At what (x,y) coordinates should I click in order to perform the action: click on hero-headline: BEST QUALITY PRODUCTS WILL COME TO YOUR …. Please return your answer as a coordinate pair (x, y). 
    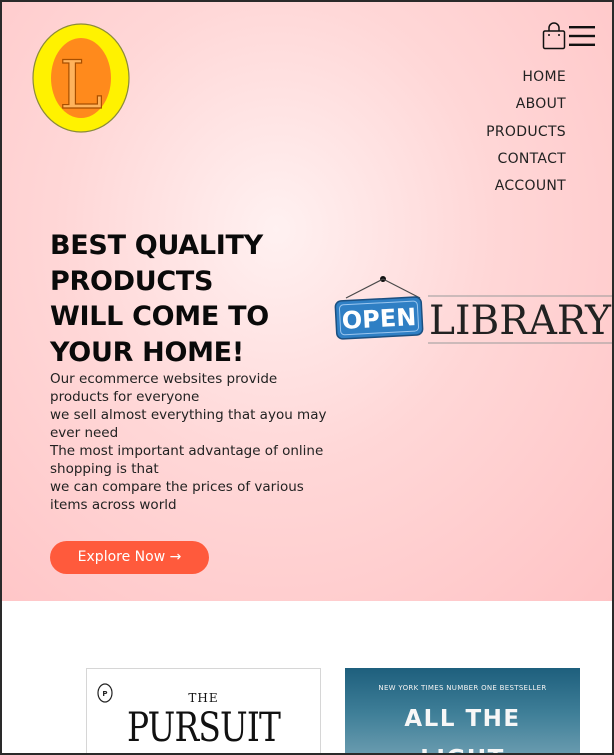
    Looking at the image, I should click on (195, 299).